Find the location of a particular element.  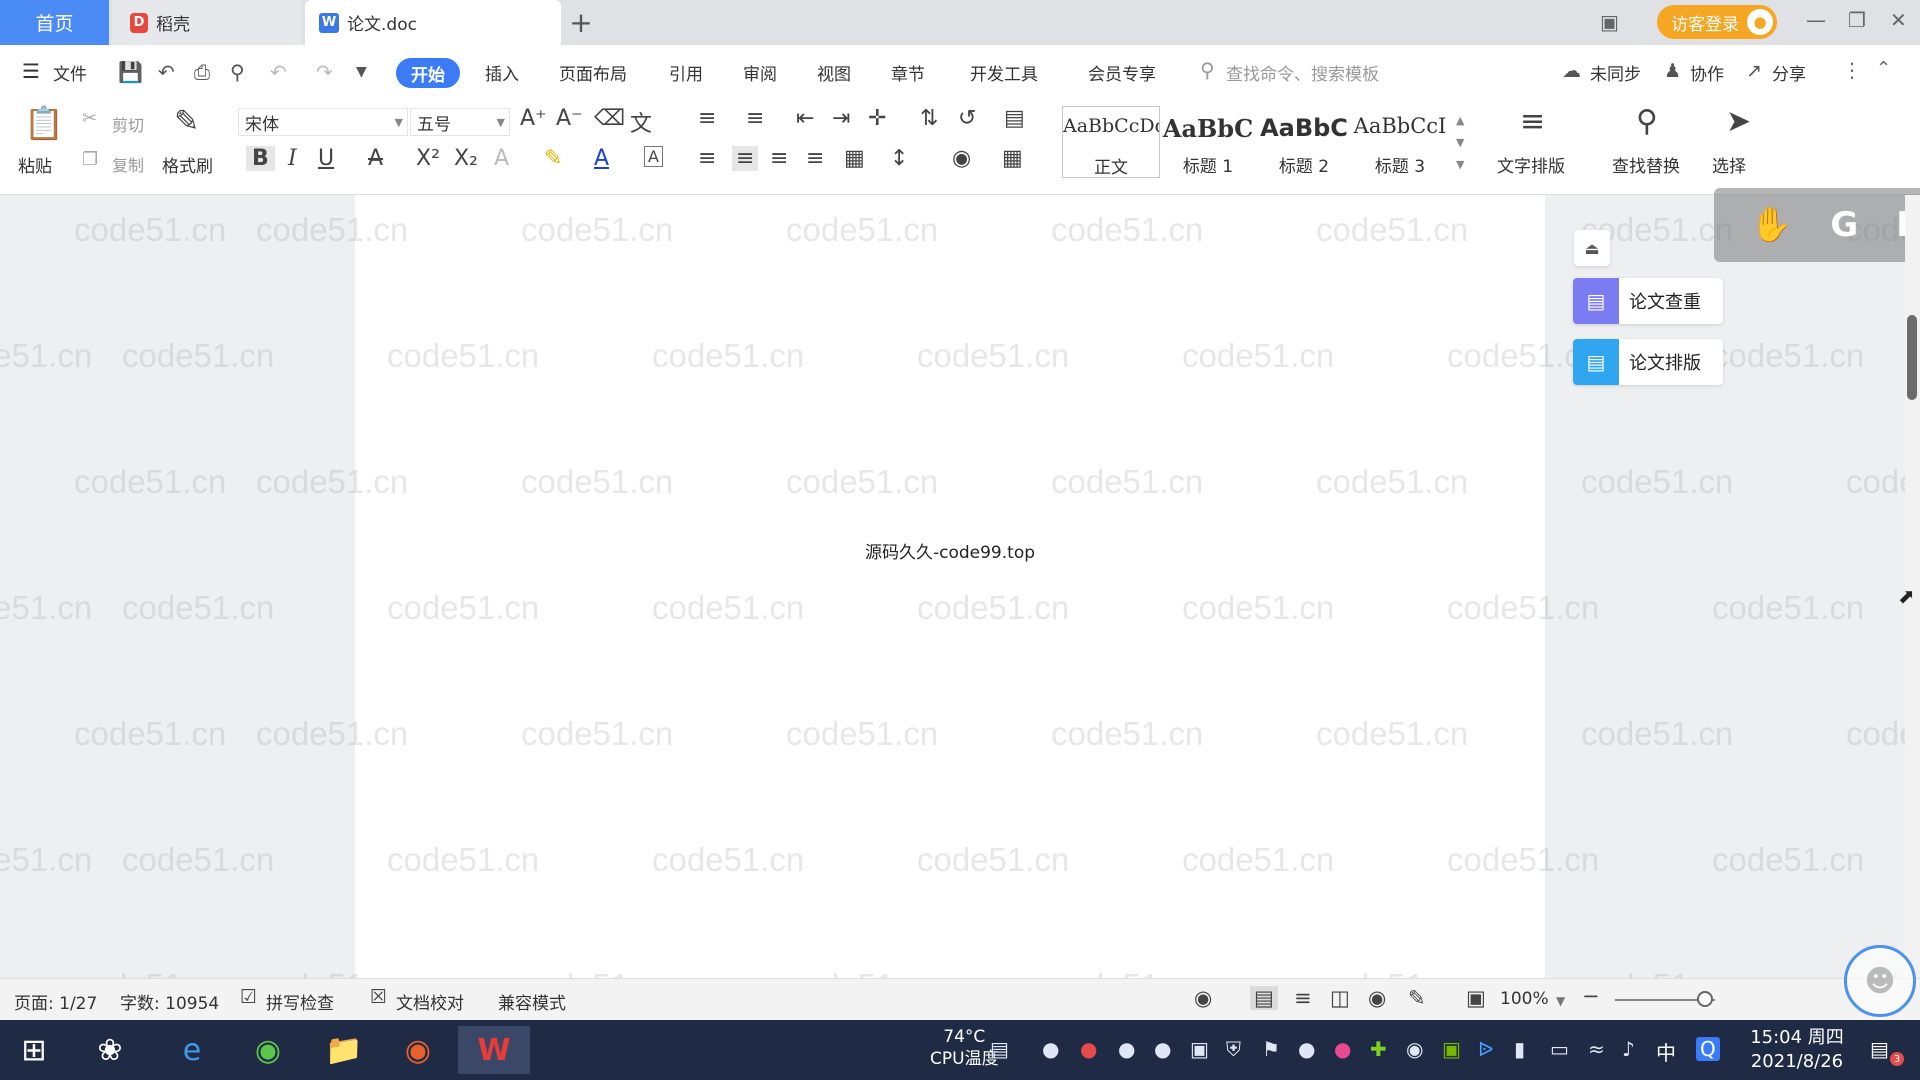

tray-app-4-icon: ● is located at coordinates (1162, 1049).